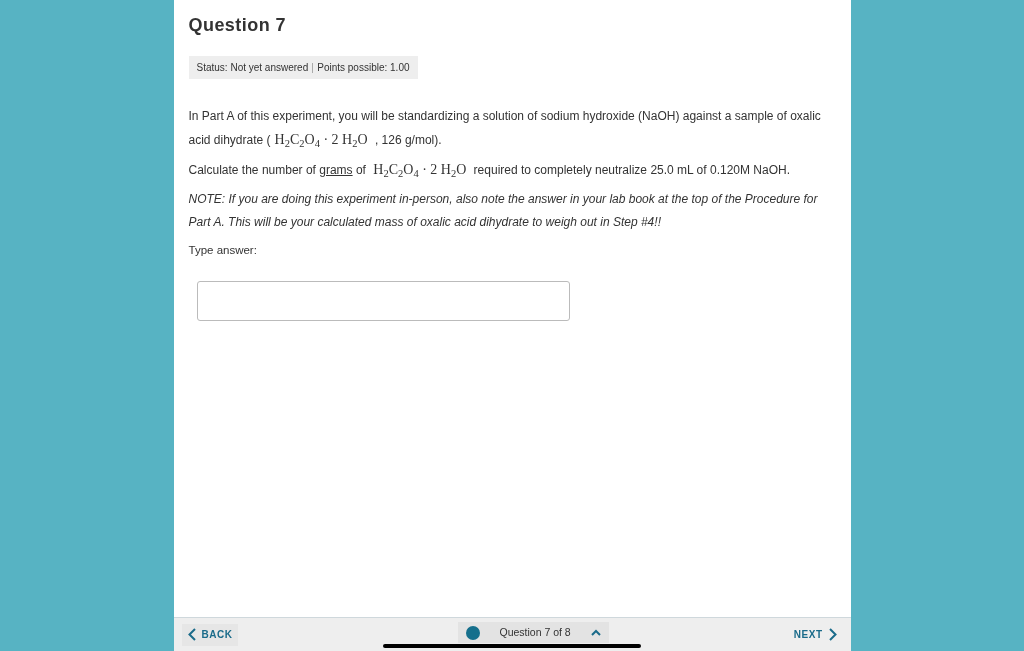 The width and height of the screenshot is (1024, 651). Describe the element at coordinates (503, 211) in the screenshot. I see `question-paragraph: NOTE: If you are doing this experiment in-person, also note the answer in your lab book at the top of the Procedure for Part A. This will be your calculated mass of oxalic acid dihydrate to weigh out in Step #4!!` at that location.